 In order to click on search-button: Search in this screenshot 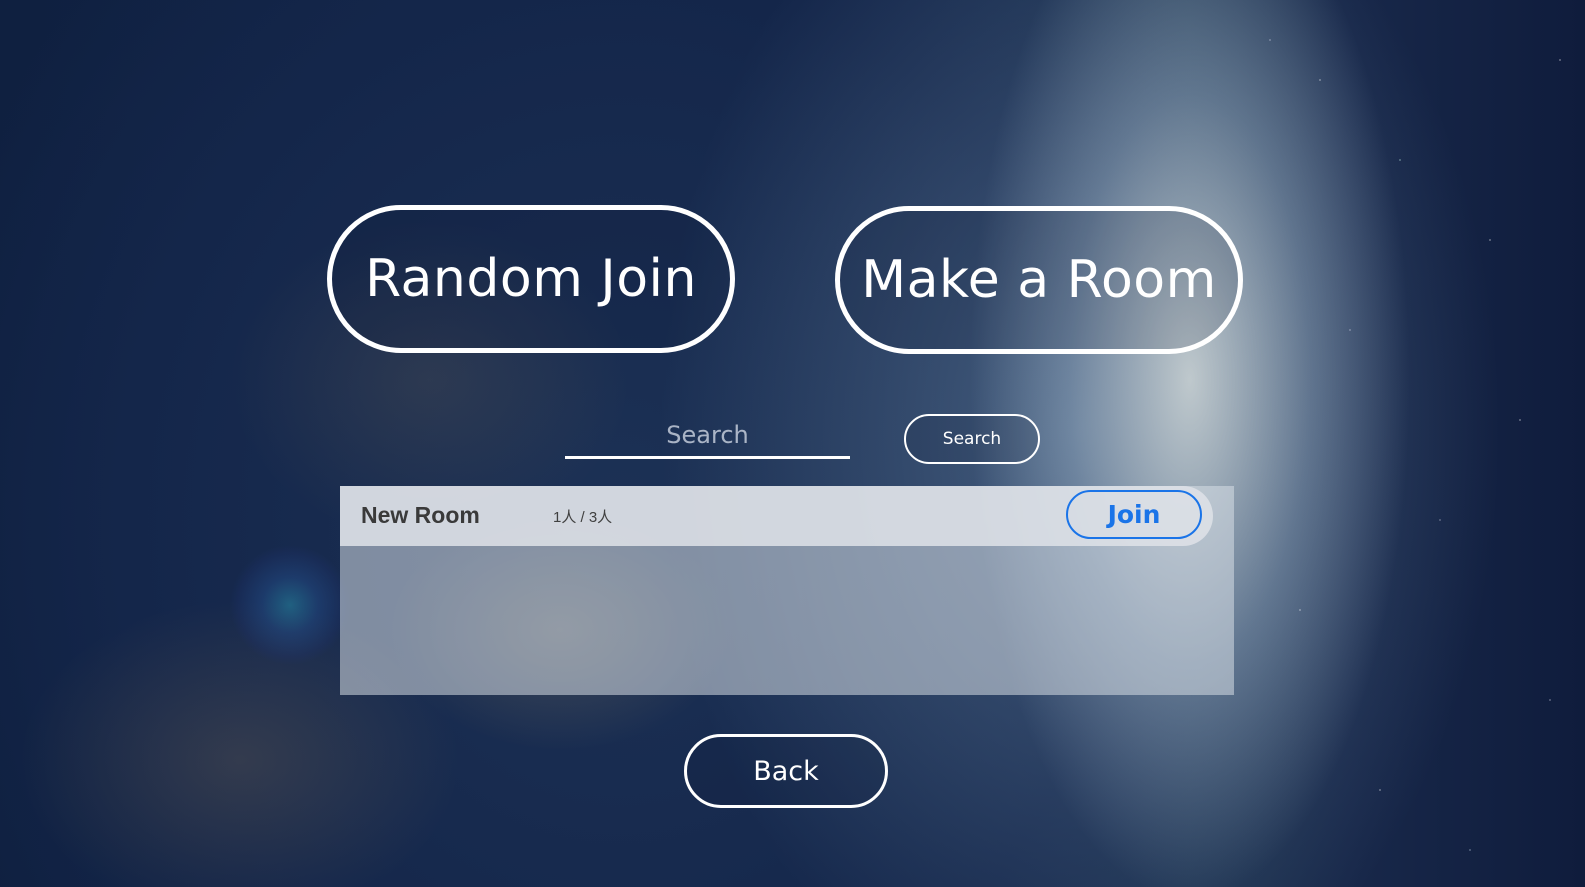, I will do `click(972, 439)`.